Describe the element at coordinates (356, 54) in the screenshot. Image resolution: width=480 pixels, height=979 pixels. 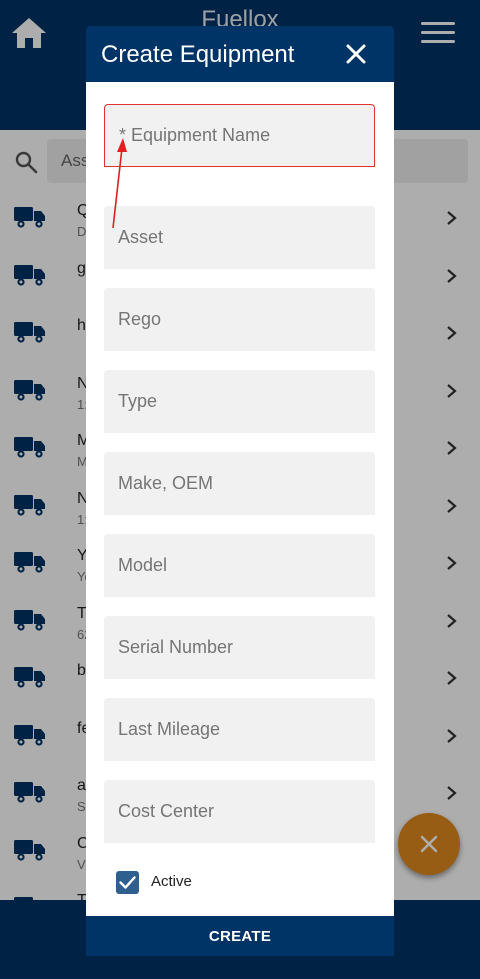
I see `close-icon` at that location.